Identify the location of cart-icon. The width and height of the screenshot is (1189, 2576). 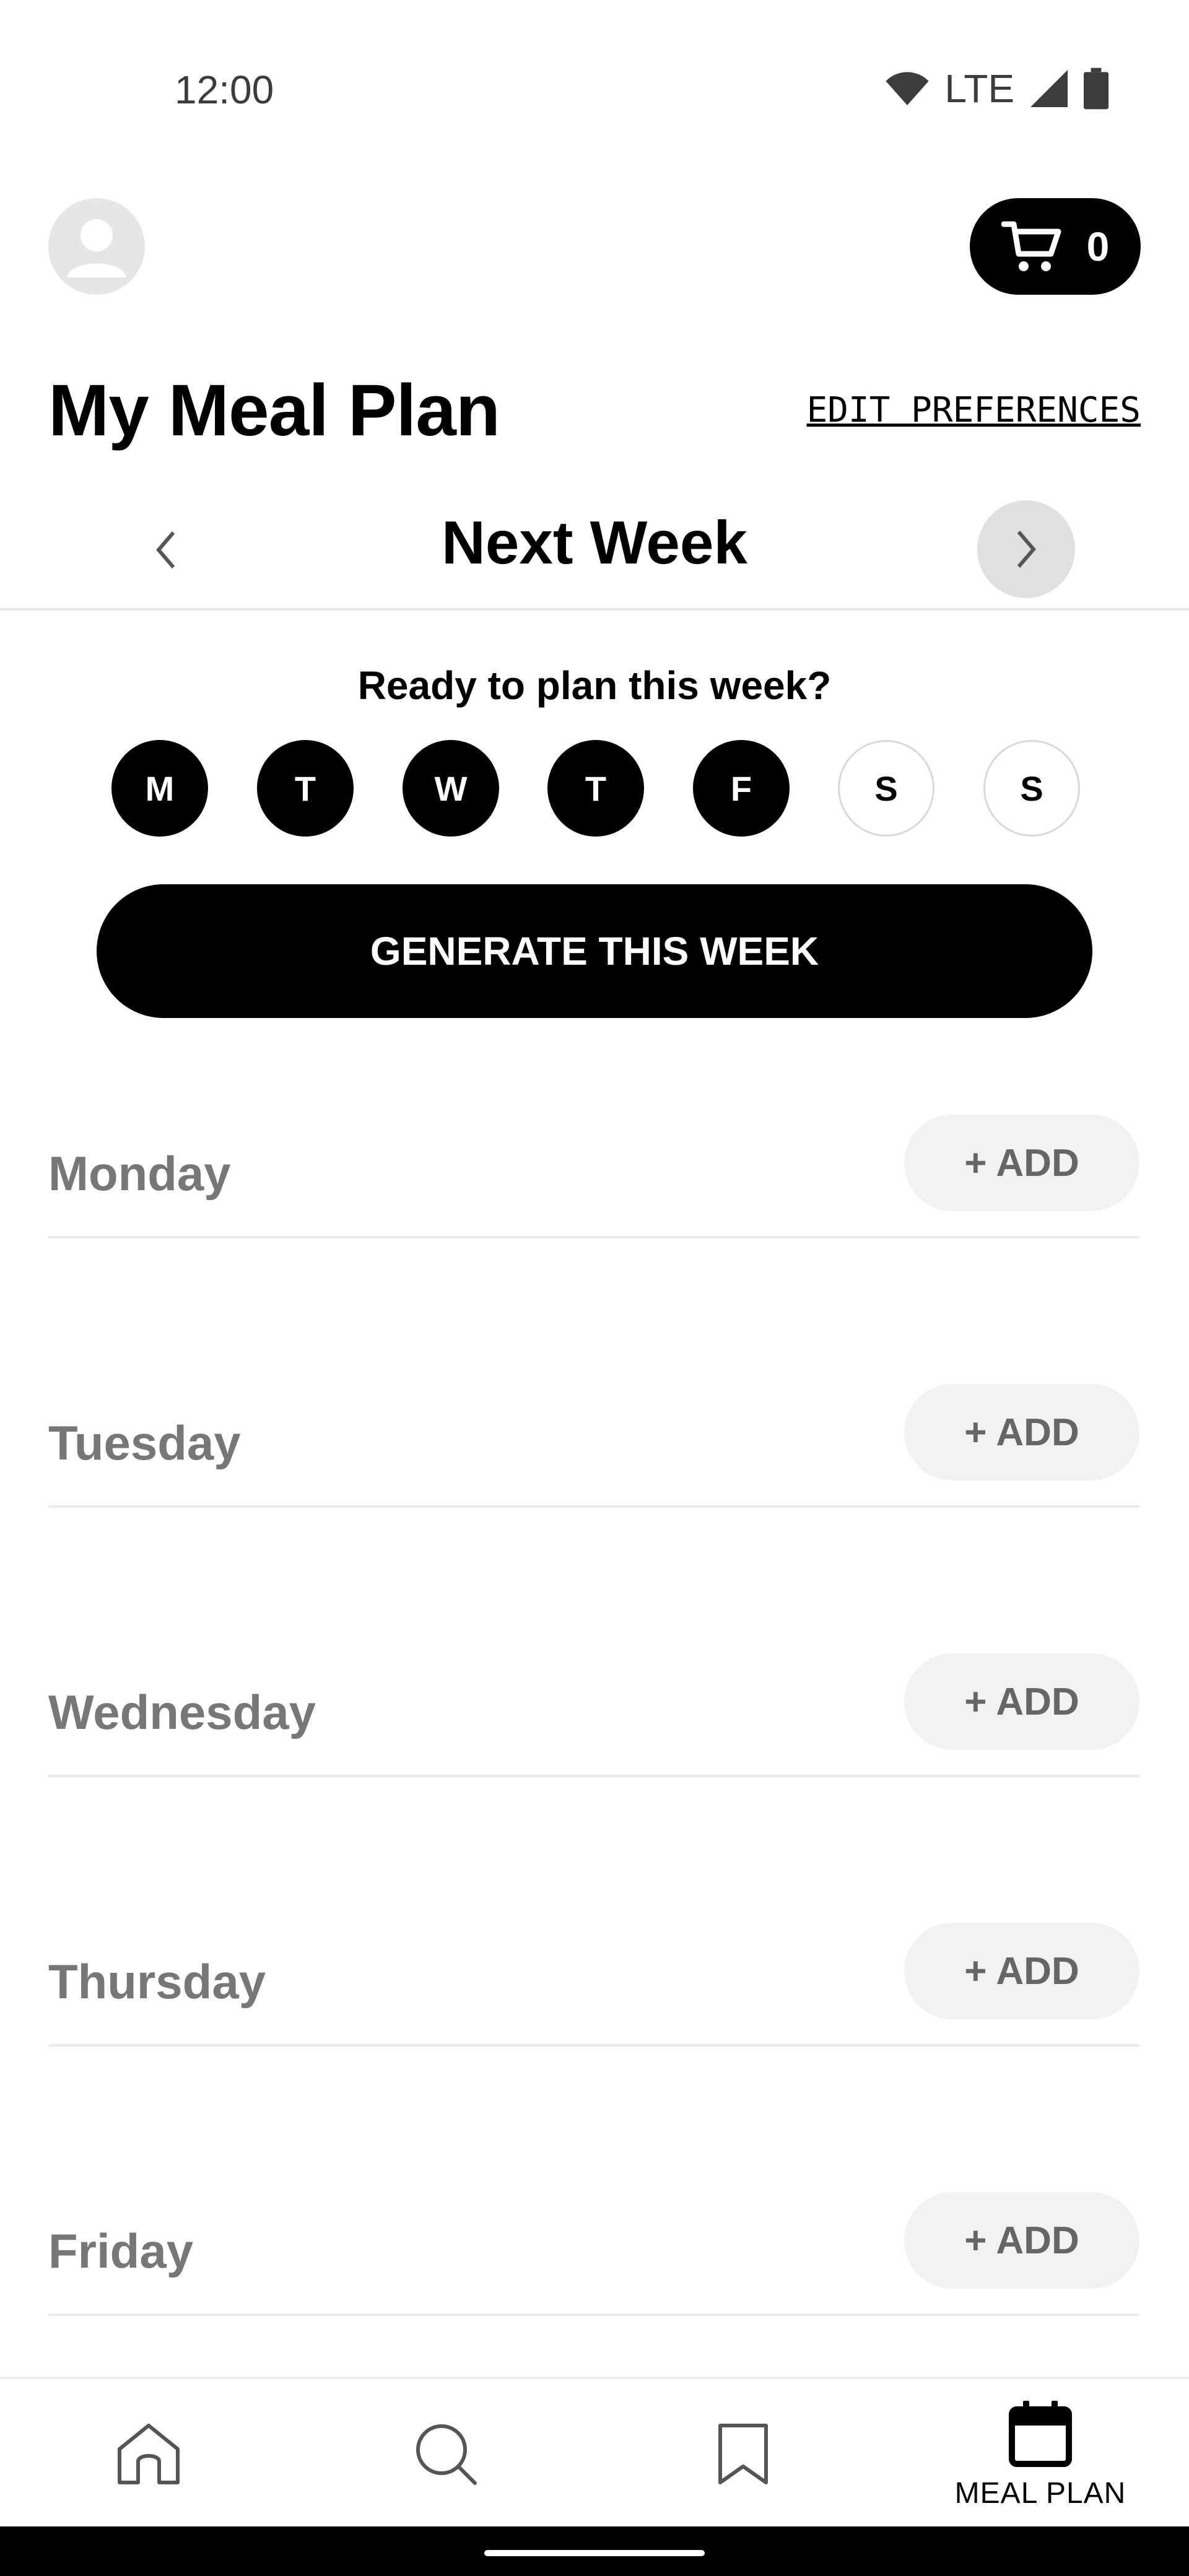
(1031, 246).